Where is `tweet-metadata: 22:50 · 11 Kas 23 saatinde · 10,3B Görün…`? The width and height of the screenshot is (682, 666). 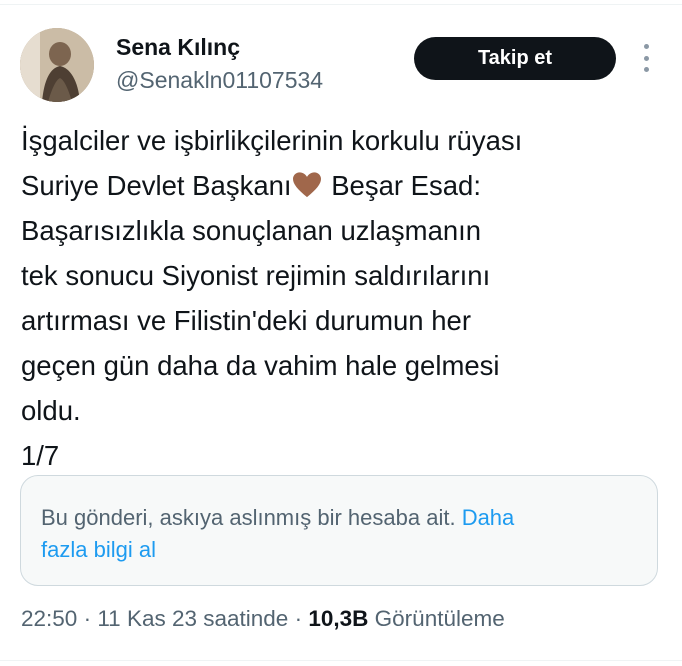 tweet-metadata: 22:50 · 11 Kas 23 saatinde · 10,3B Görün… is located at coordinates (263, 619).